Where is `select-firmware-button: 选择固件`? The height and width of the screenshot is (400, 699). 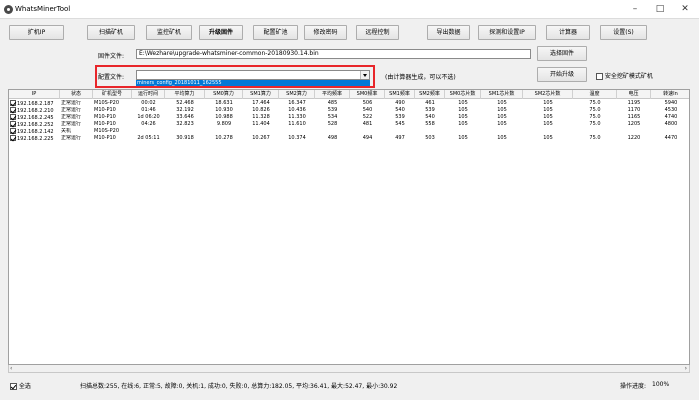 select-firmware-button: 选择固件 is located at coordinates (562, 53).